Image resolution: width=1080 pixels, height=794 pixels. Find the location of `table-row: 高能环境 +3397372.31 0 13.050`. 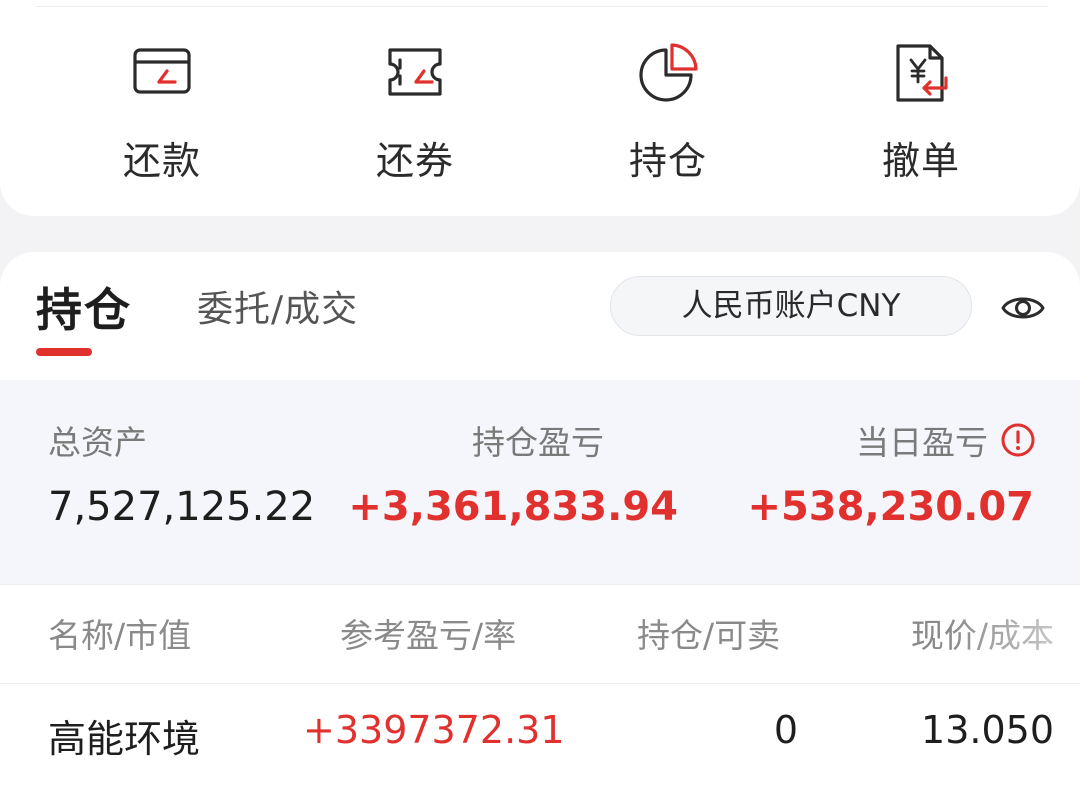

table-row: 高能环境 +3397372.31 0 13.050 is located at coordinates (540, 739).